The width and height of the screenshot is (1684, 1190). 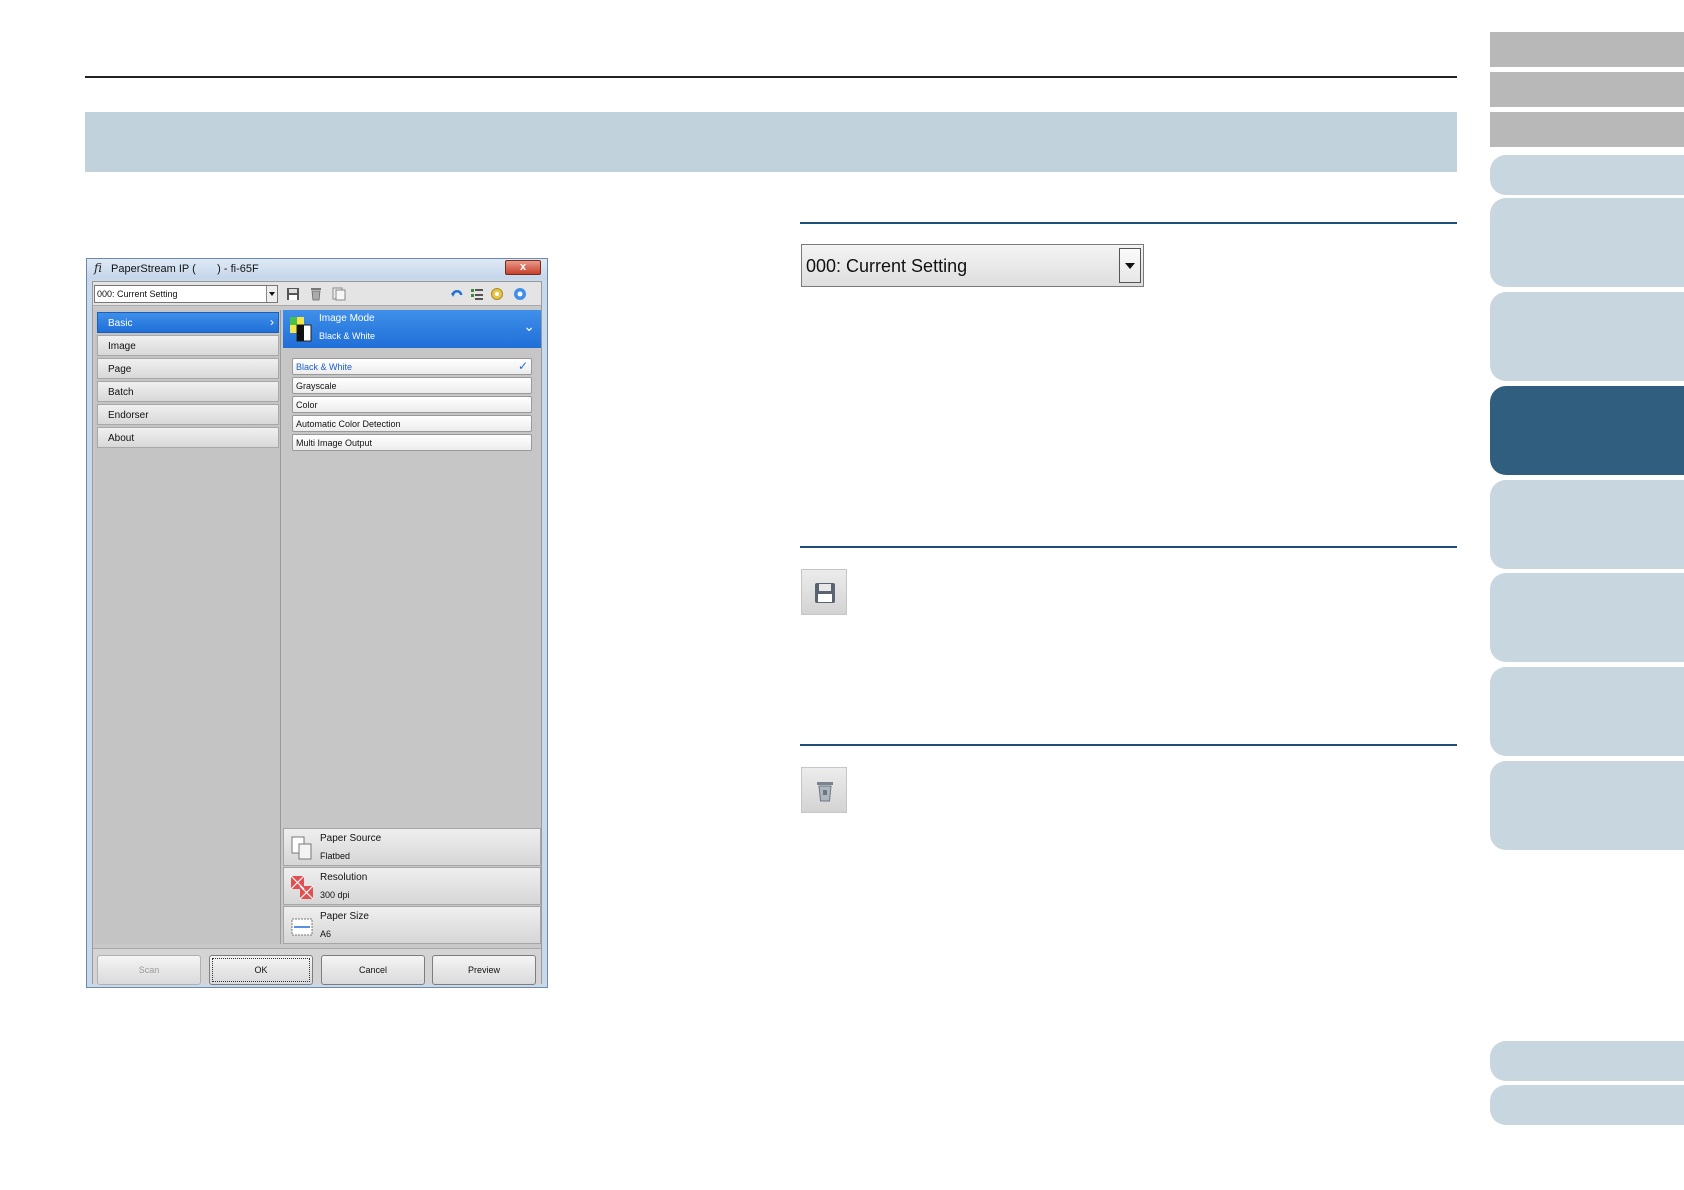 I want to click on fi-logo: fi, so click(x=98, y=268).